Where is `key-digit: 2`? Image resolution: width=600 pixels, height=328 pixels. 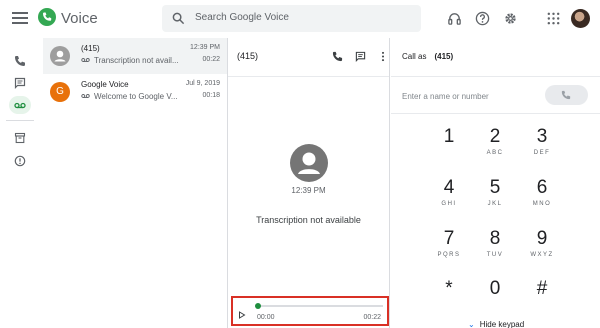
key-digit: 2 is located at coordinates (495, 136).